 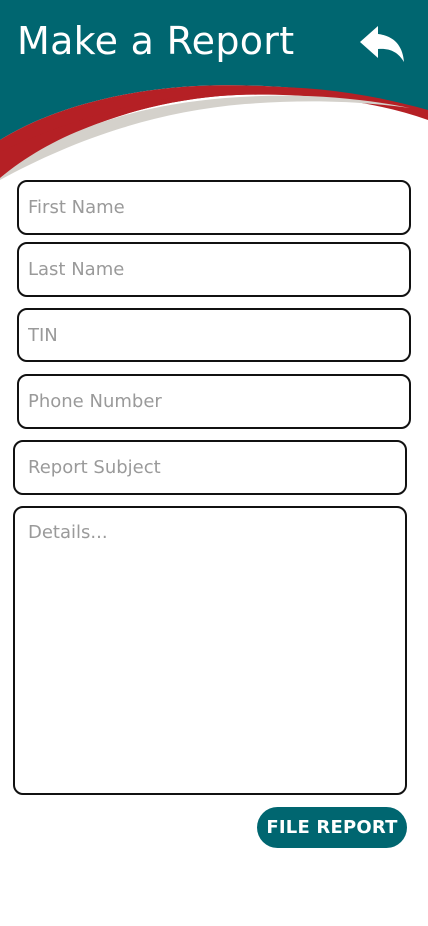 What do you see at coordinates (214, 401) in the screenshot?
I see `phone-number-field` at bounding box center [214, 401].